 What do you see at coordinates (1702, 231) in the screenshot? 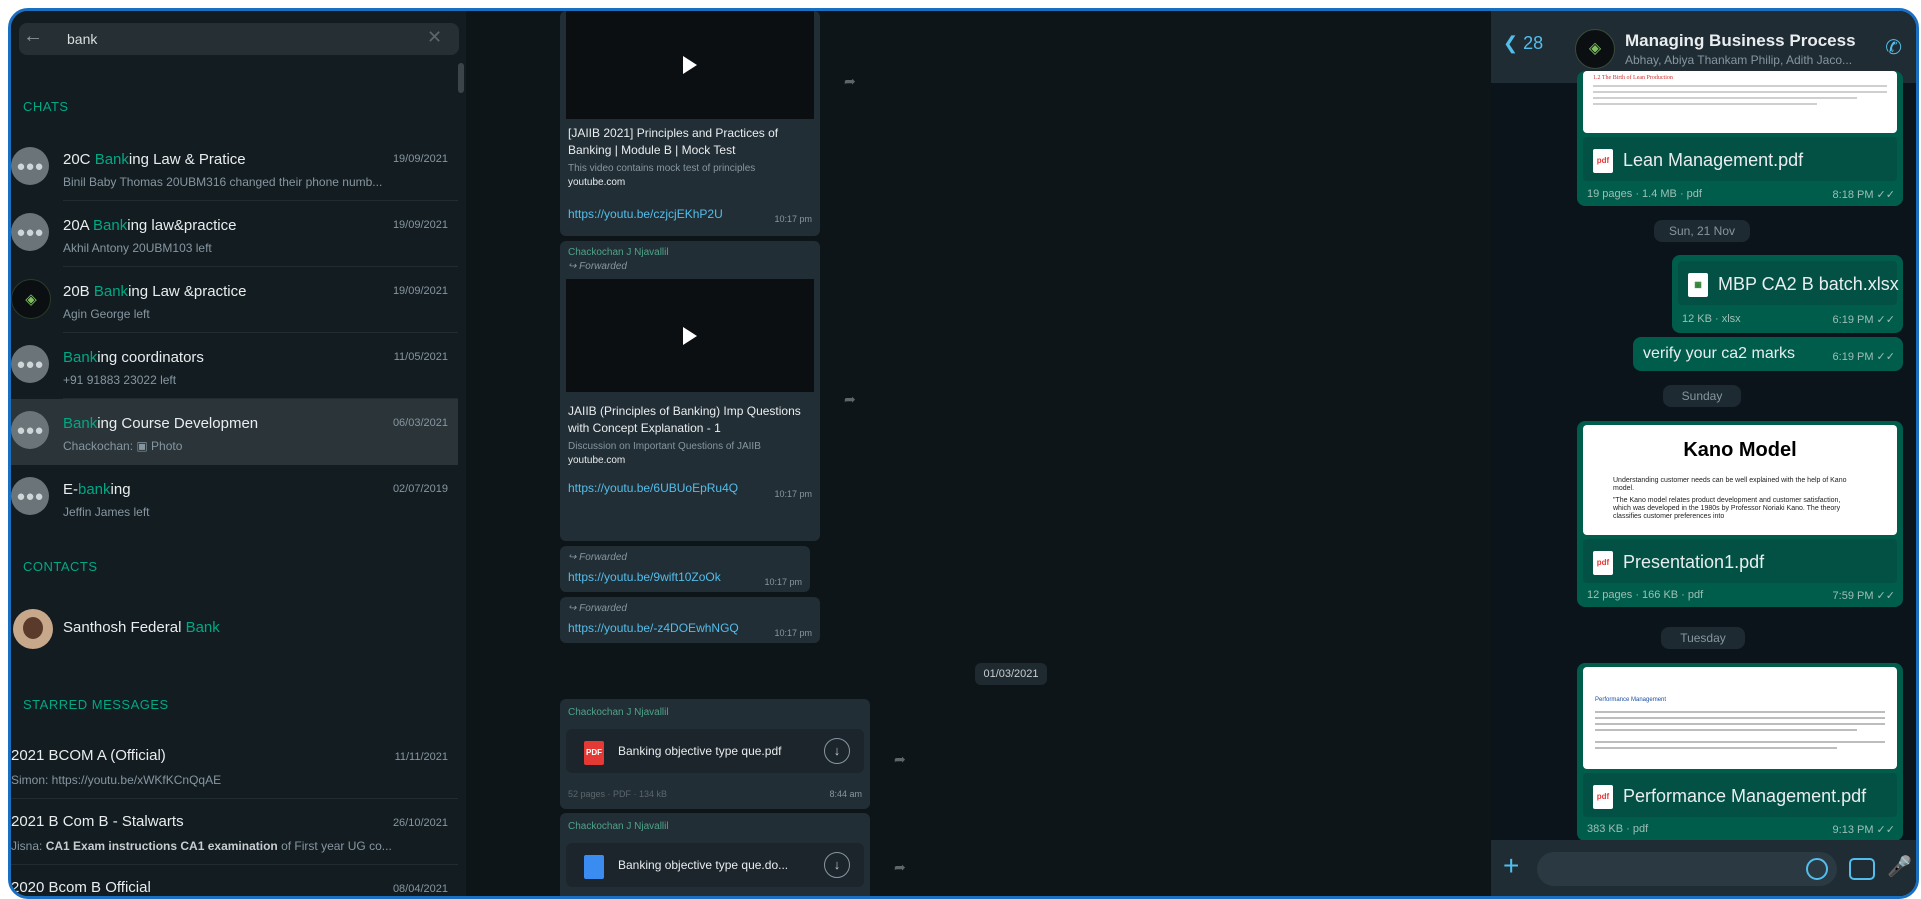
I see `date-divider: Sun, 21 Nov` at bounding box center [1702, 231].